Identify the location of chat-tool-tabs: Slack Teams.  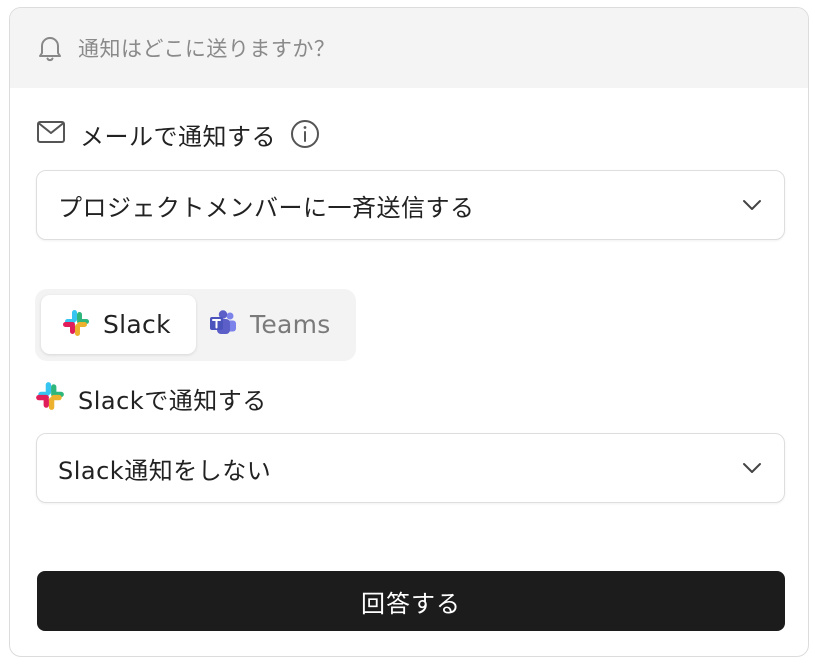
(195, 325).